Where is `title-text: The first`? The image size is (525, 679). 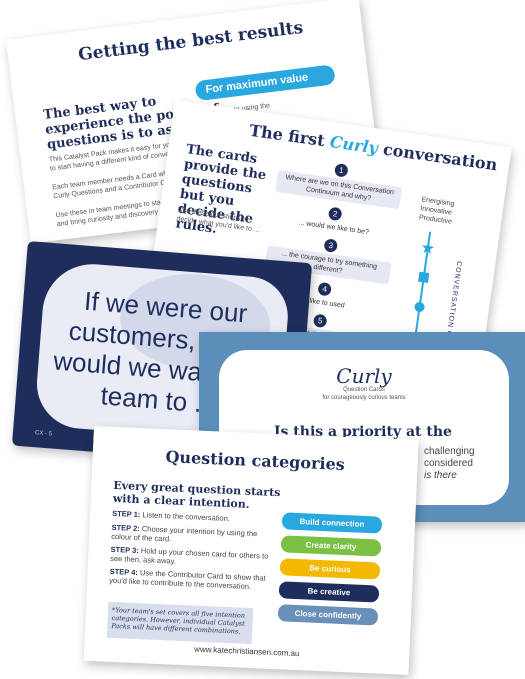 title-text: The first is located at coordinates (290, 135).